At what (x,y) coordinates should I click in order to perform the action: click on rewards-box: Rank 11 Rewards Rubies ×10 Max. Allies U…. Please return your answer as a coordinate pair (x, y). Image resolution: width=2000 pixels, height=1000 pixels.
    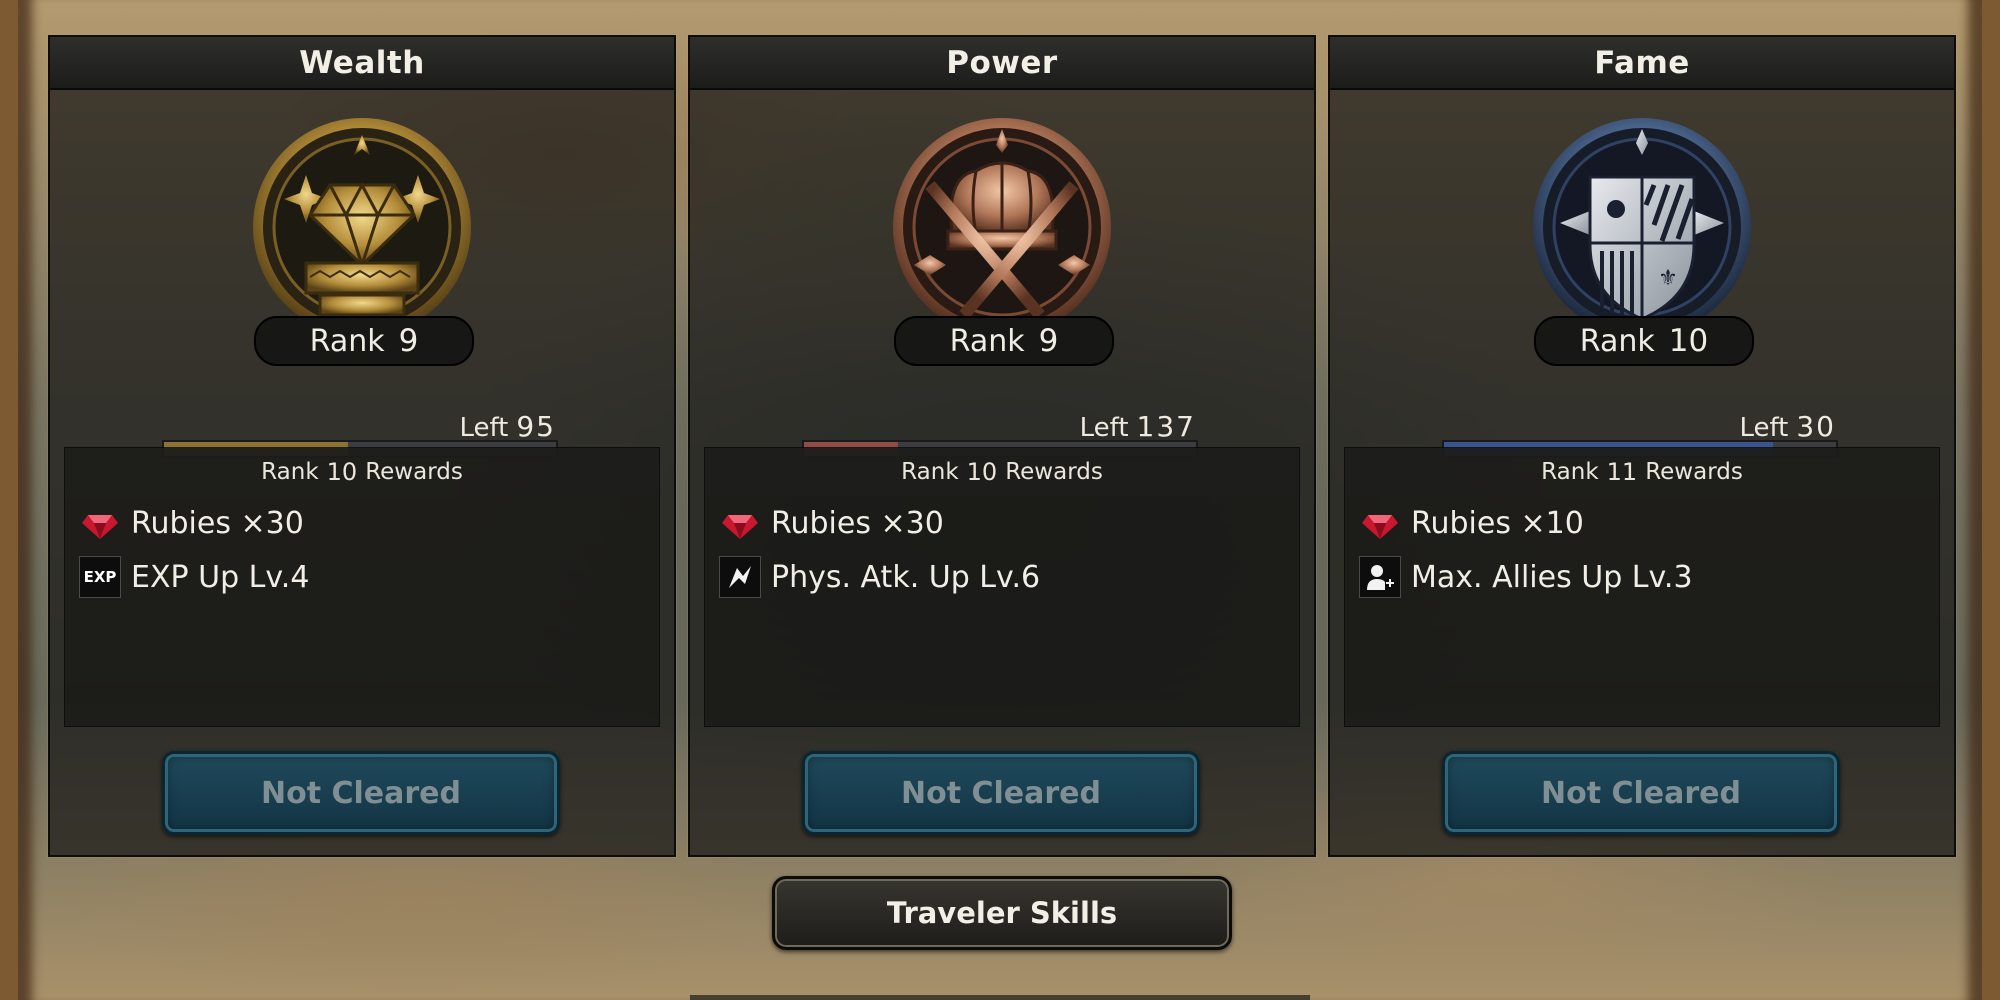
    Looking at the image, I should click on (1642, 587).